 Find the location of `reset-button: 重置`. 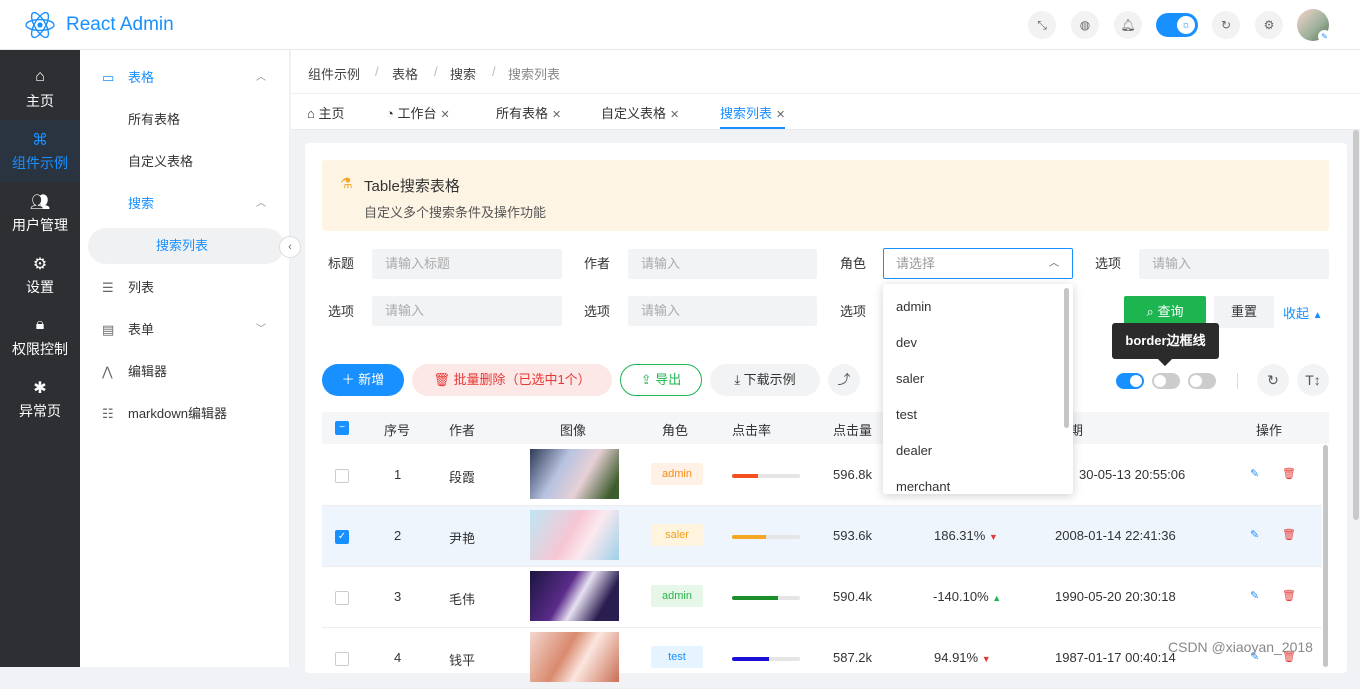

reset-button: 重置 is located at coordinates (1244, 312).